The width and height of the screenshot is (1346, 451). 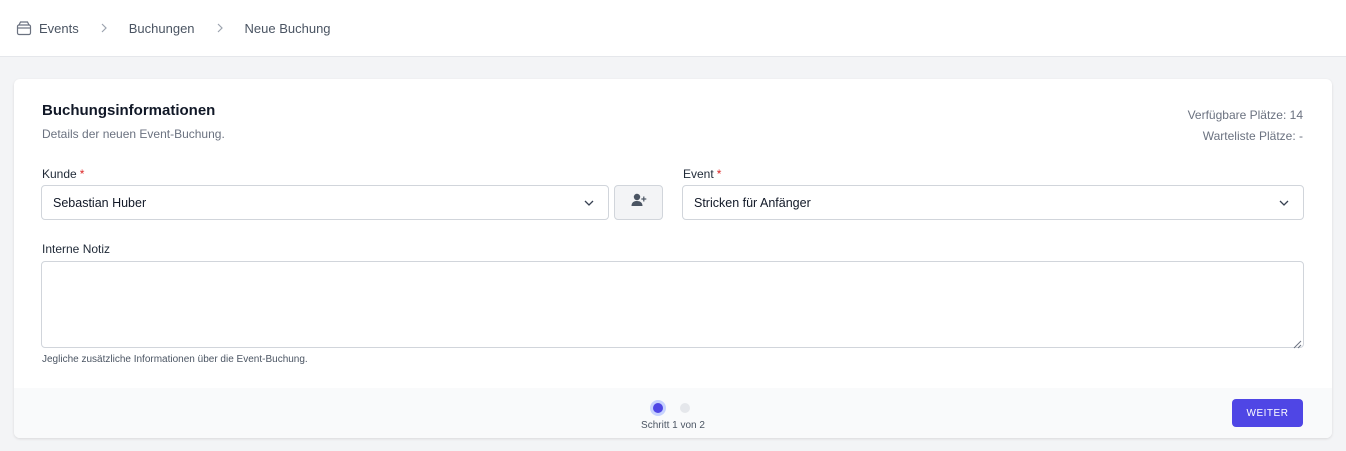 I want to click on event-label: Event *, so click(x=702, y=174).